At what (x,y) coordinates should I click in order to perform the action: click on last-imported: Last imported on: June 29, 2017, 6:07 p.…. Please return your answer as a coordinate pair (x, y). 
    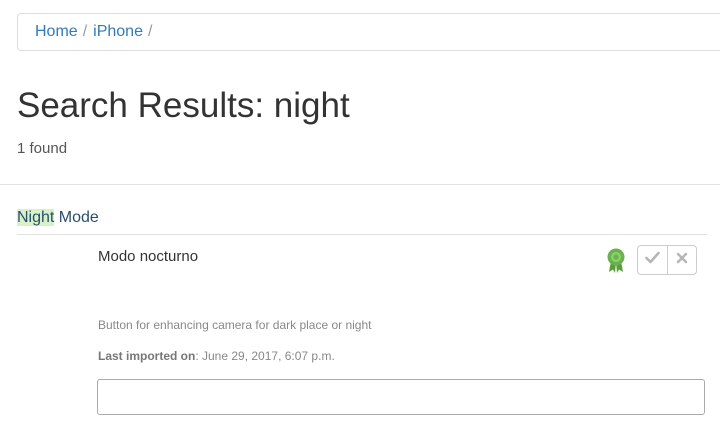
    Looking at the image, I should click on (216, 356).